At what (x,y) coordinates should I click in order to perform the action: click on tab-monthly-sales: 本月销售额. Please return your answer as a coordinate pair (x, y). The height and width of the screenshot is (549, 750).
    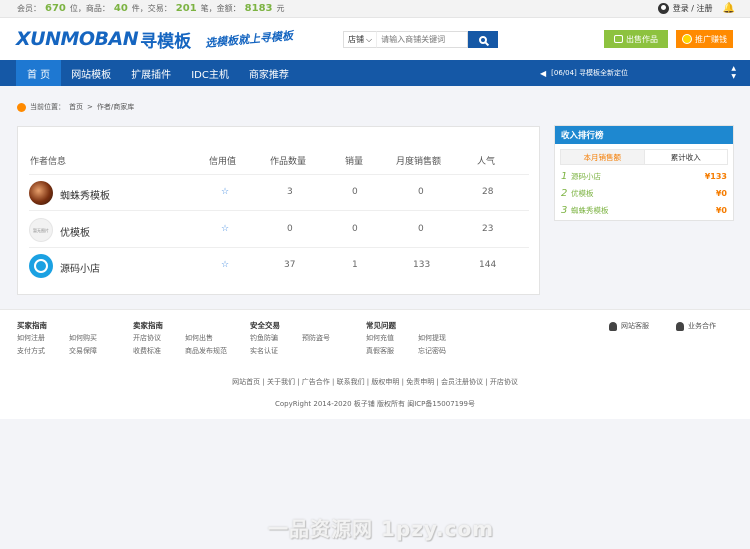
    Looking at the image, I should click on (603, 157).